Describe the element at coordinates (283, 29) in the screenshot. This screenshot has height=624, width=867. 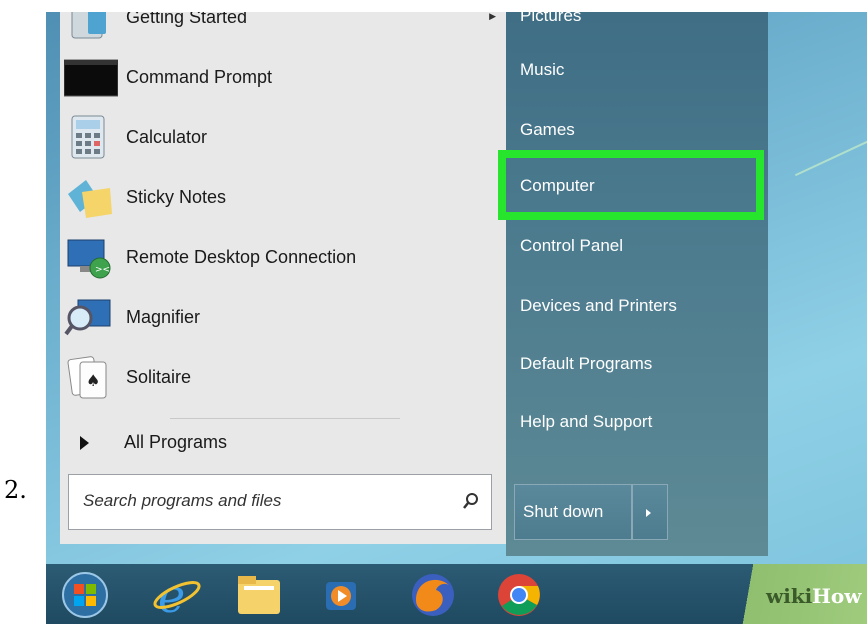
I see `program-getting-started: Getting Started ▶` at that location.